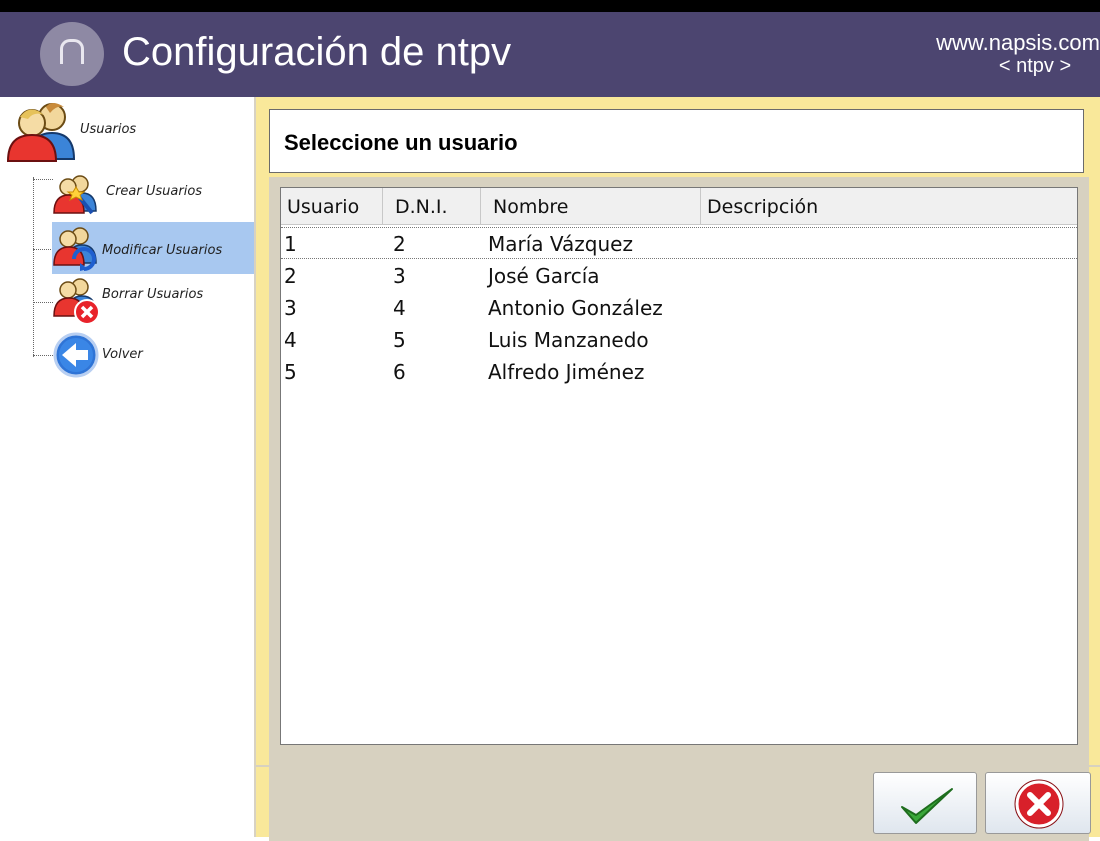 This screenshot has width=1100, height=841. Describe the element at coordinates (76, 355) in the screenshot. I see `back-arrow-icon` at that location.